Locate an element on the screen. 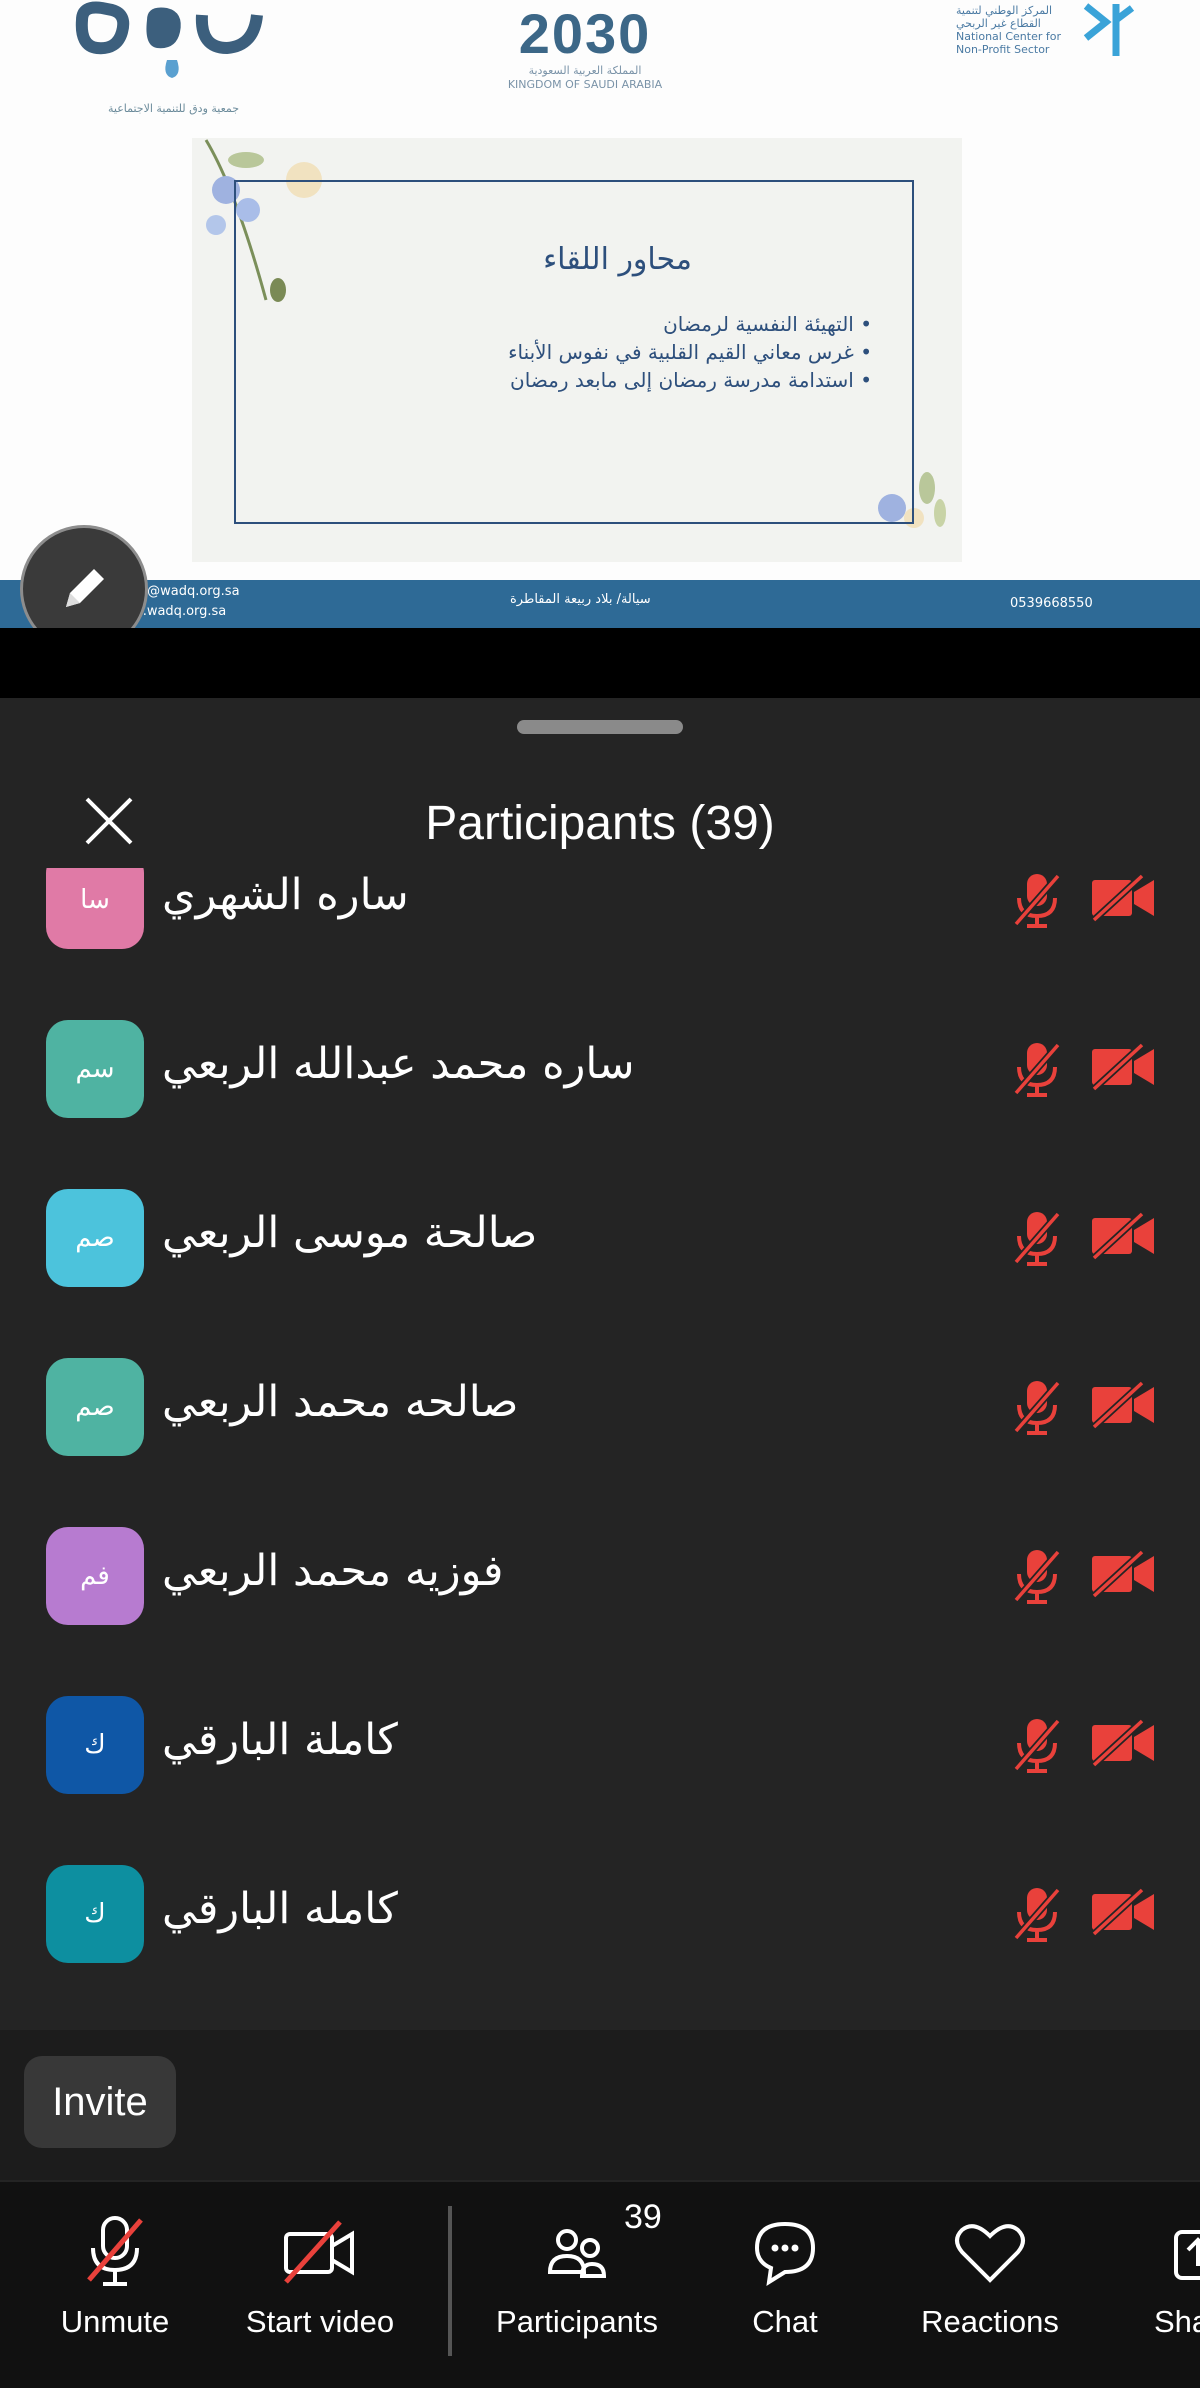 The image size is (1200, 2388). ncnp-mark-icon is located at coordinates (1109, 29).